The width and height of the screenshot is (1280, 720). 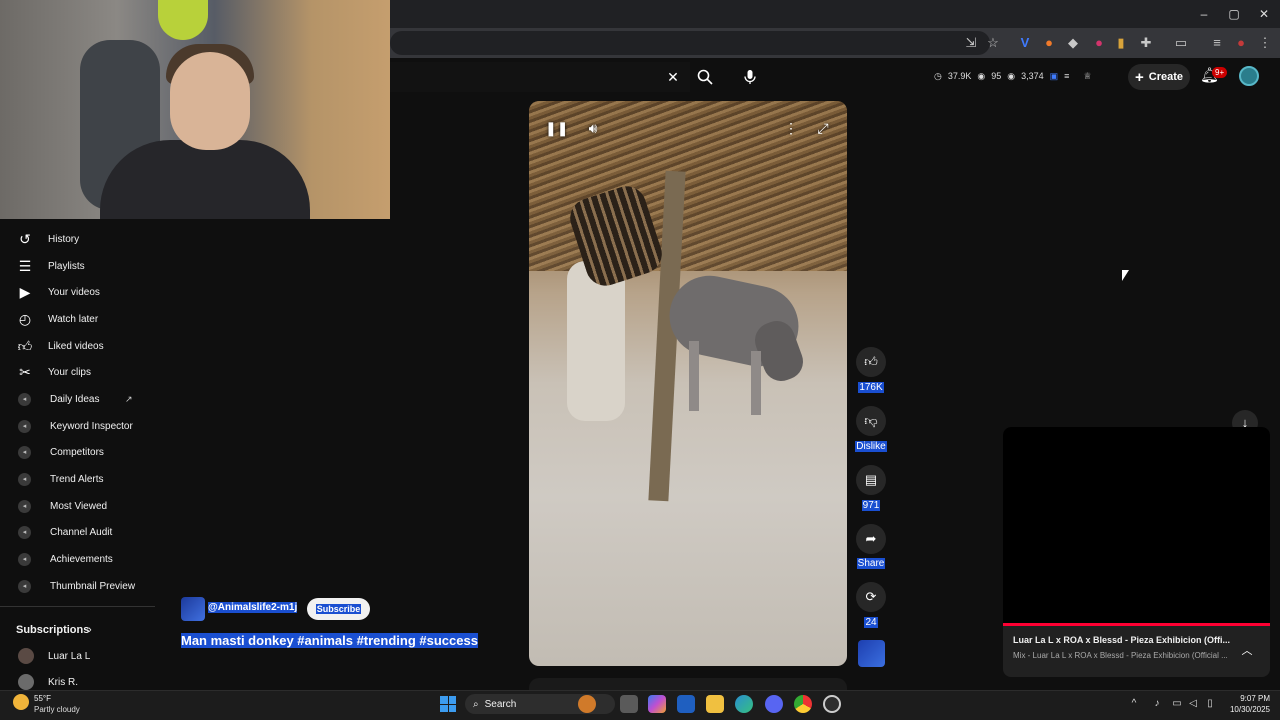 I want to click on obs-icon, so click(x=832, y=704).